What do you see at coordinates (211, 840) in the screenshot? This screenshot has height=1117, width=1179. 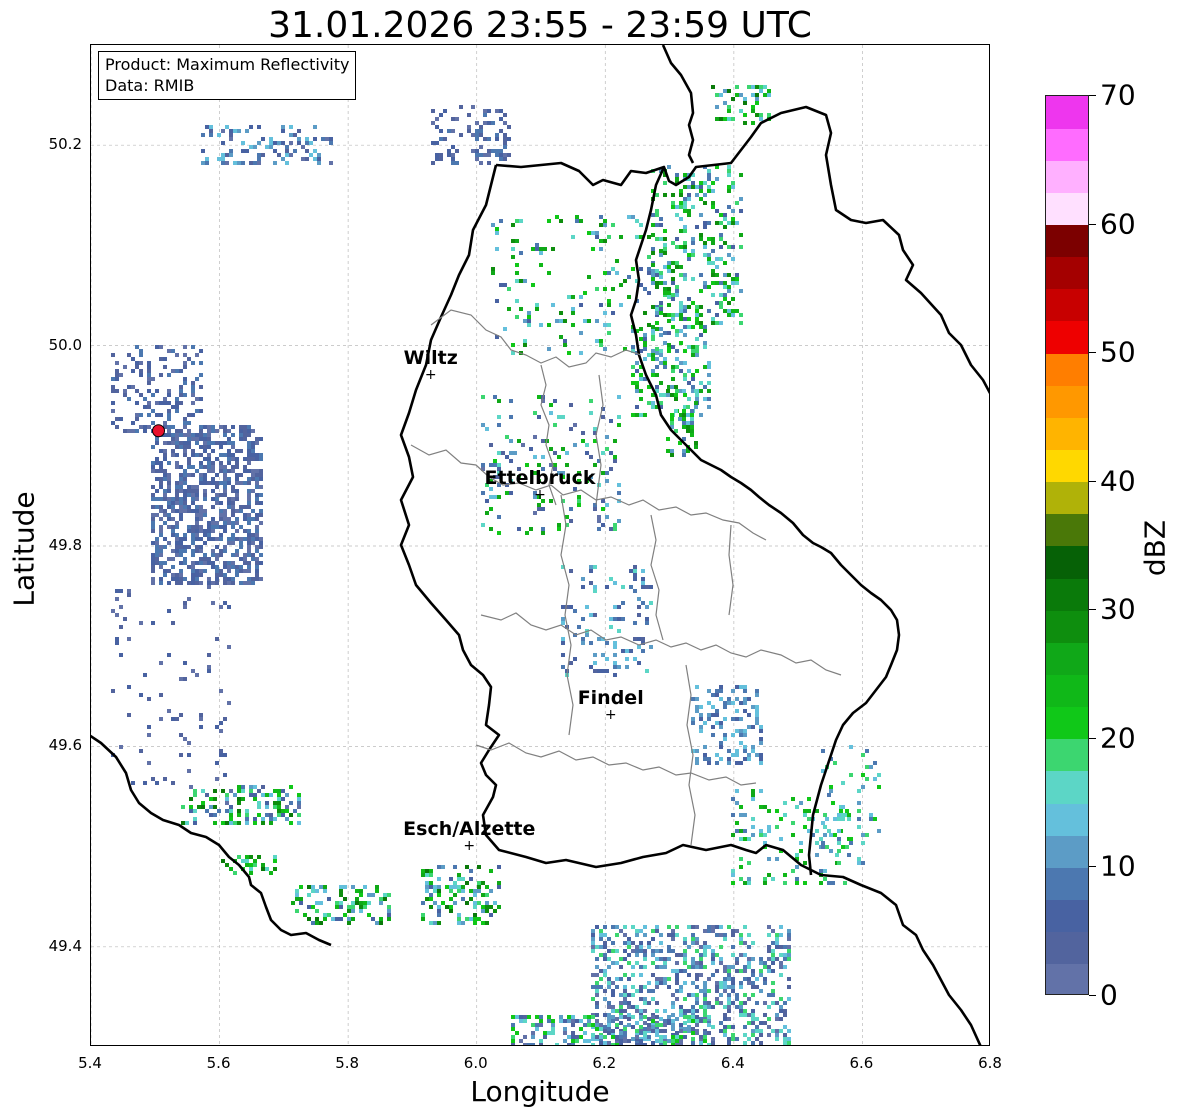 I see `belgium-border` at bounding box center [211, 840].